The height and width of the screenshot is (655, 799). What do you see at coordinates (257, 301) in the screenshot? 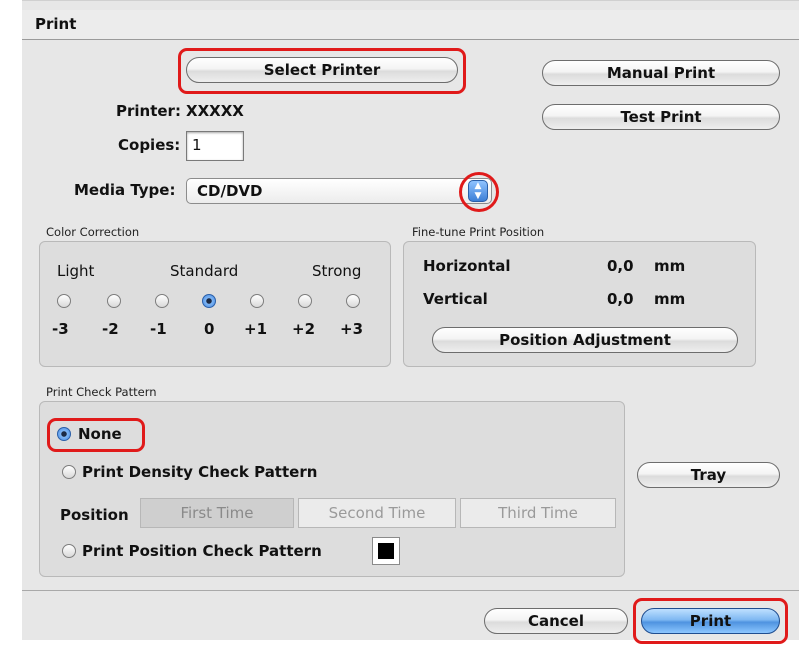
I see `correction-radio-plus1` at bounding box center [257, 301].